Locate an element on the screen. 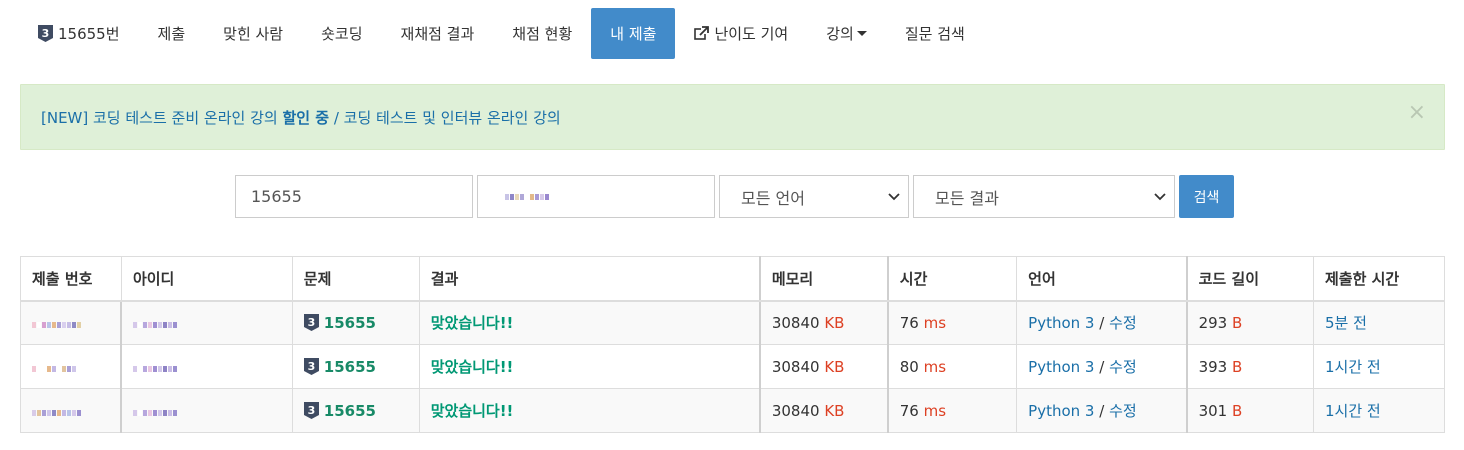  header-submitted-time: 제출한 시간 is located at coordinates (1379, 279).